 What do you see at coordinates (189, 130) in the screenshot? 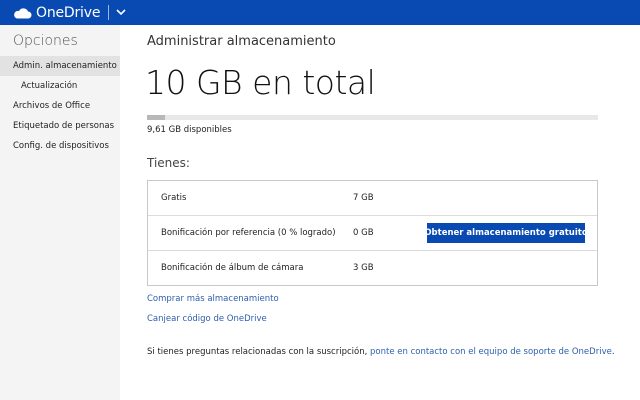
I see `storage-available: 9,61 GB disponibles` at bounding box center [189, 130].